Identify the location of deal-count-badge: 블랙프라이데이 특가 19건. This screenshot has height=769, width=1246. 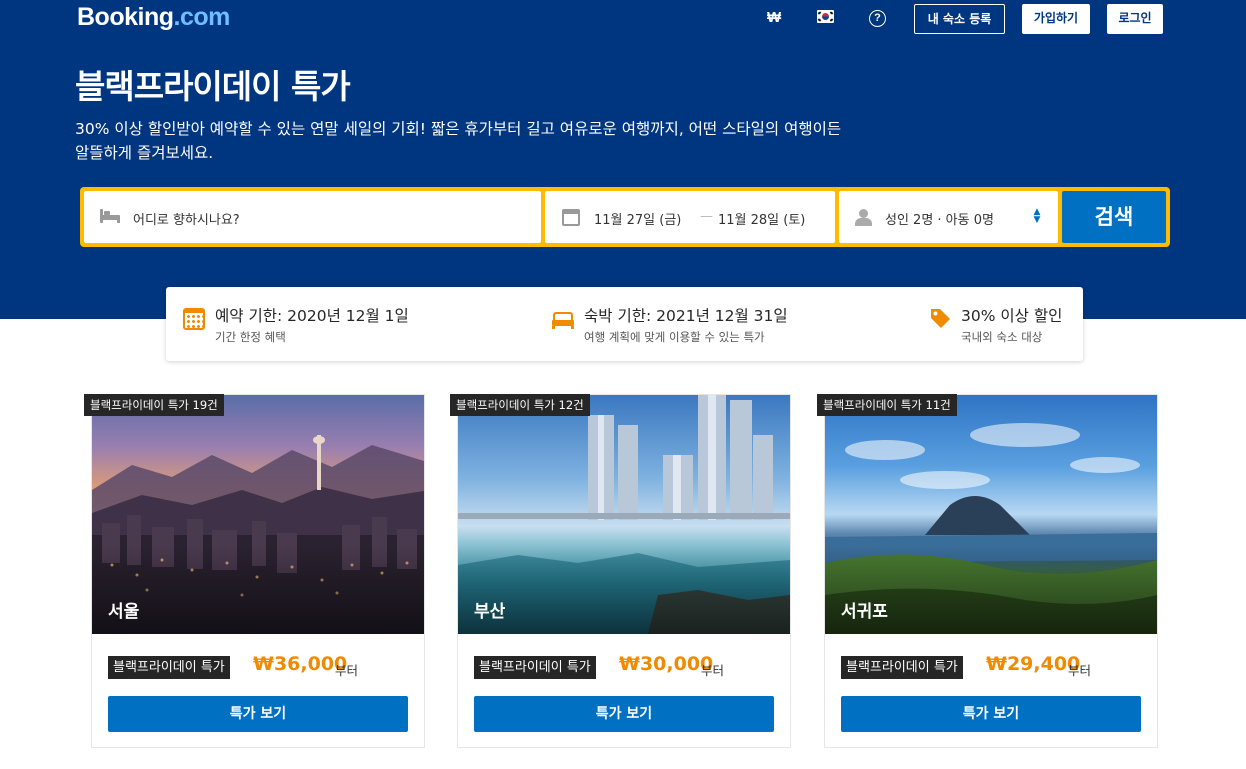
(154, 405).